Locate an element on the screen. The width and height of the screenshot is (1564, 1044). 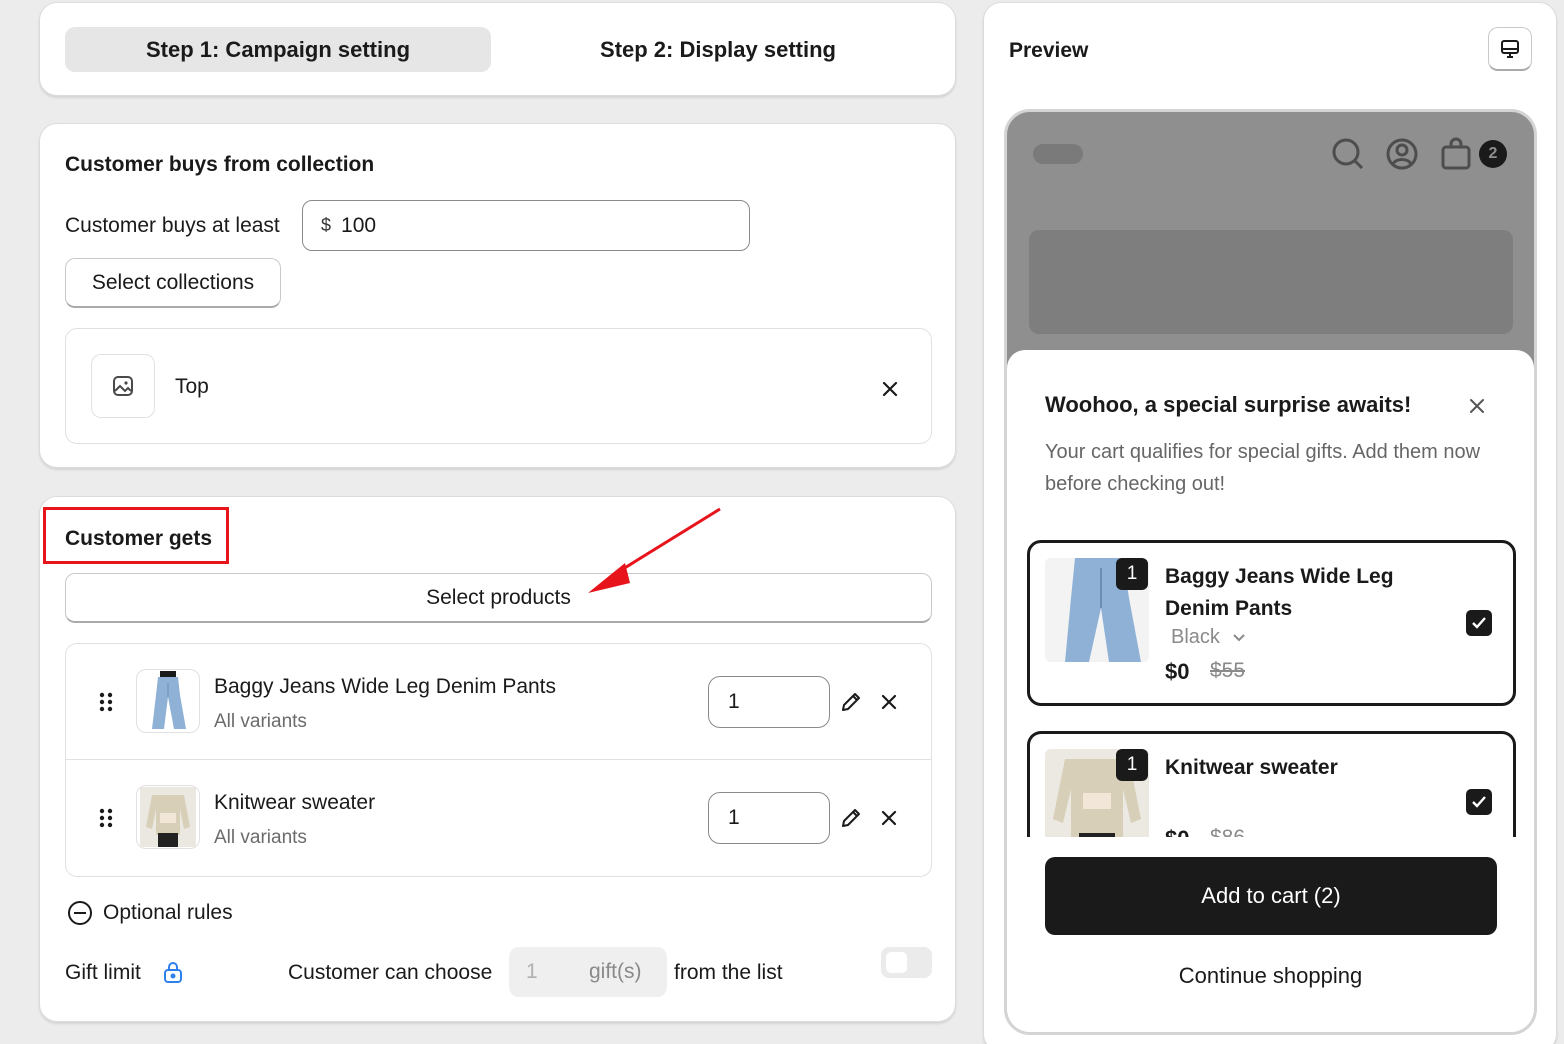
gift-name: Knitwear sweater is located at coordinates (1251, 767).